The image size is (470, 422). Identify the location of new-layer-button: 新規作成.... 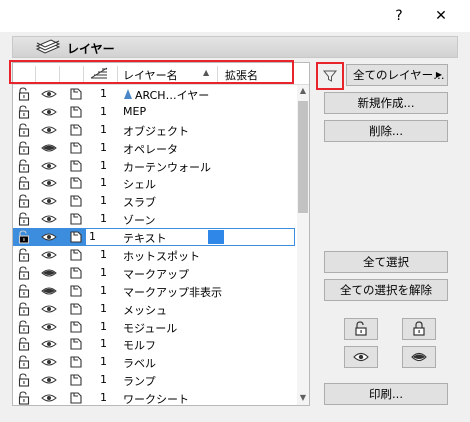
(386, 103).